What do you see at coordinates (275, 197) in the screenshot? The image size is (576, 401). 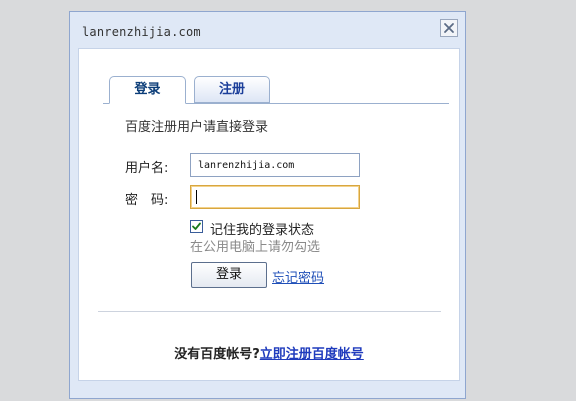 I see `password-input` at bounding box center [275, 197].